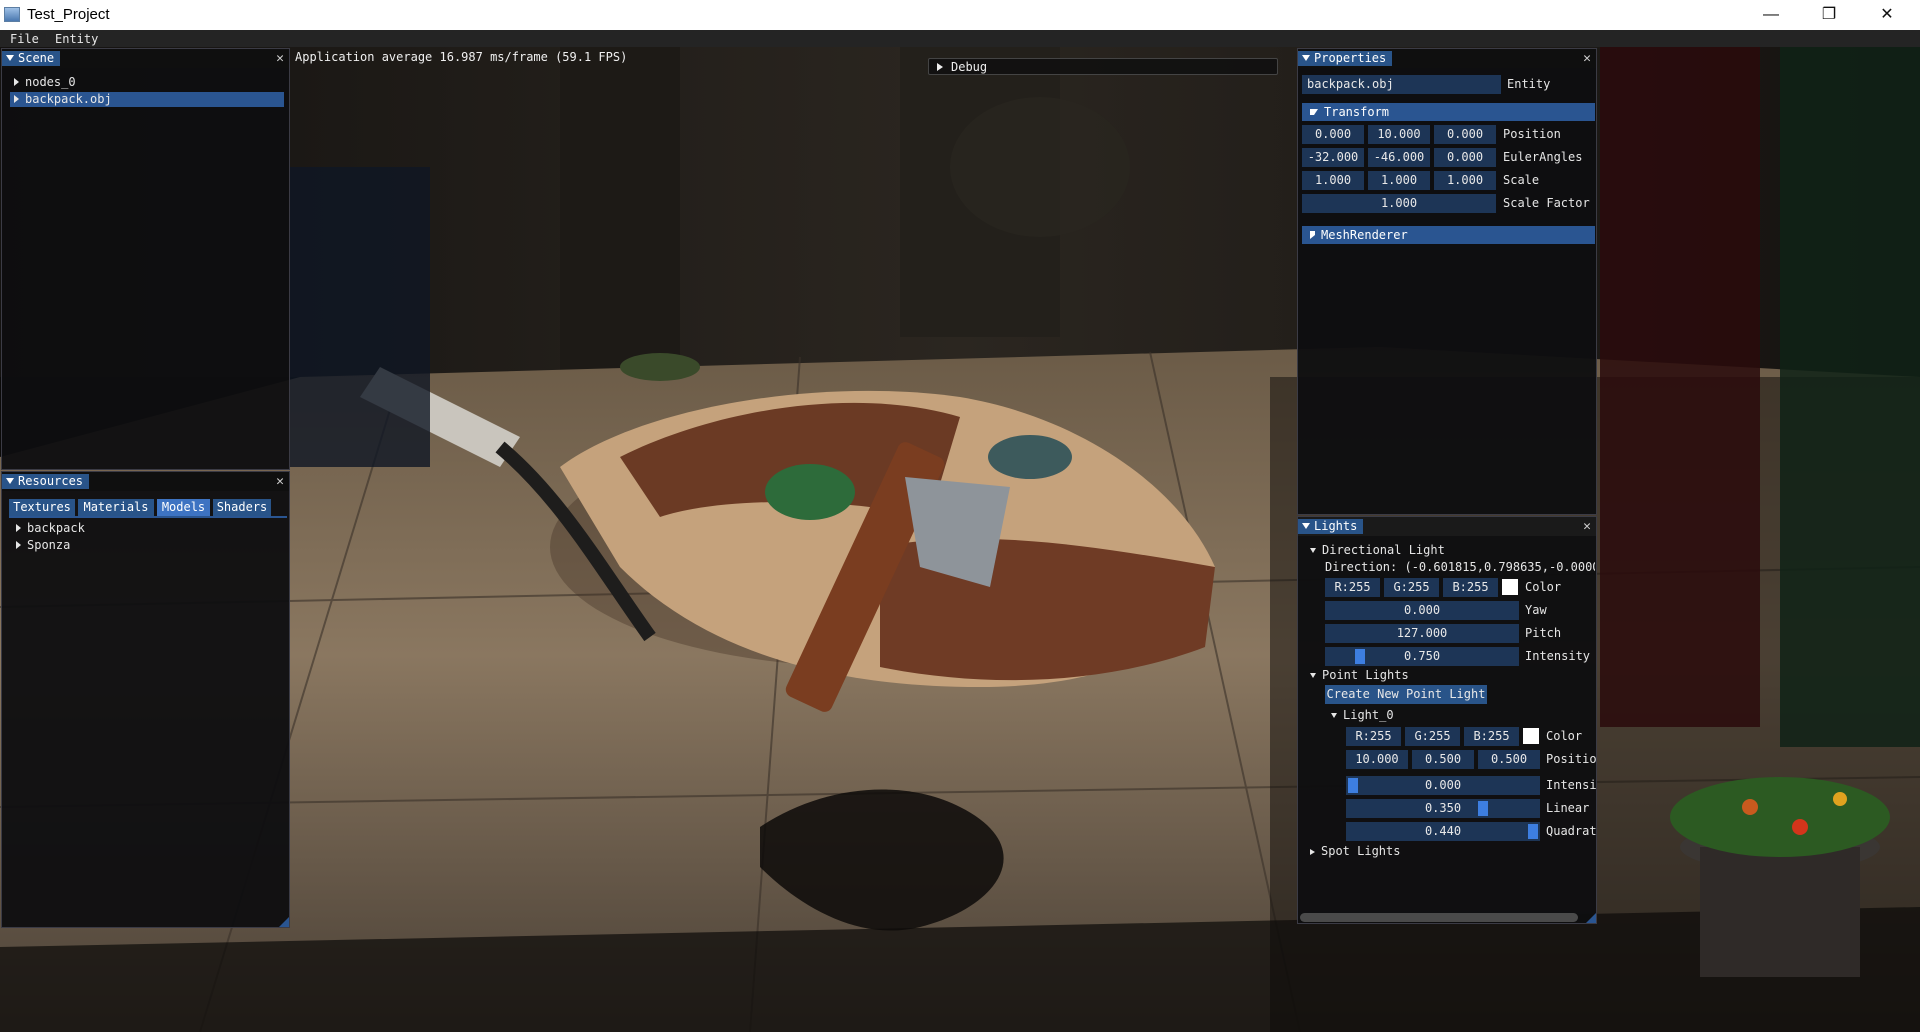 The width and height of the screenshot is (1920, 1032). What do you see at coordinates (1399, 157) in the screenshot?
I see `euler-y-field: -46.000` at bounding box center [1399, 157].